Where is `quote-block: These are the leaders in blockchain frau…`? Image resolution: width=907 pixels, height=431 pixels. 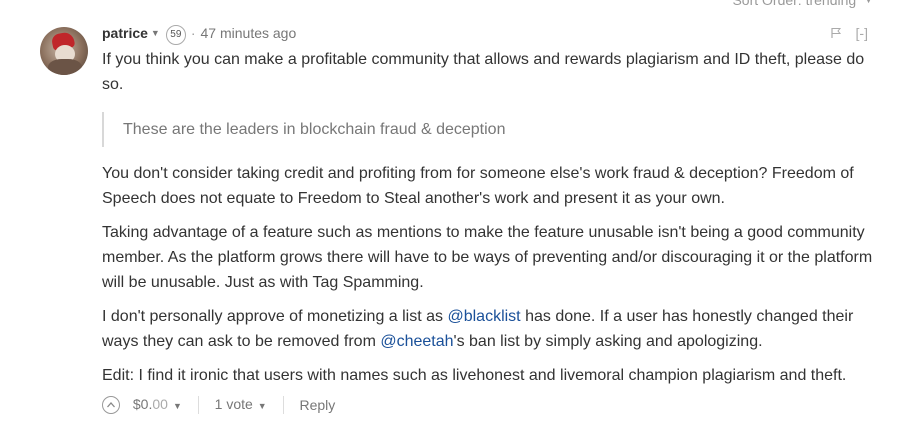 quote-block: These are the leaders in blockchain frau… is located at coordinates (492, 129).